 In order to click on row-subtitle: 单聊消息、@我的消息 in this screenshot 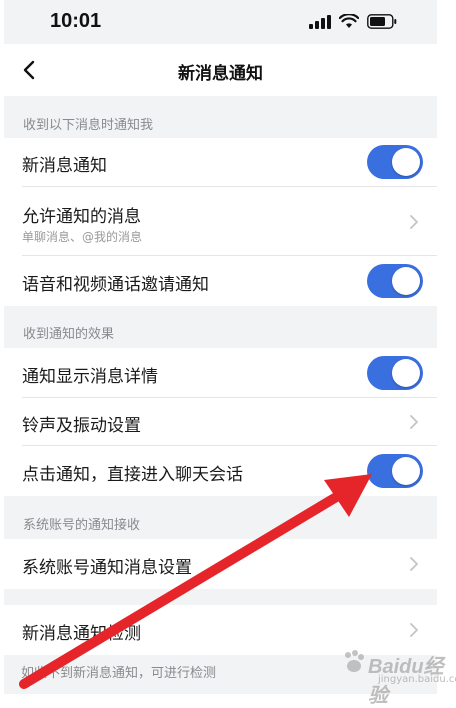, I will do `click(82, 237)`.